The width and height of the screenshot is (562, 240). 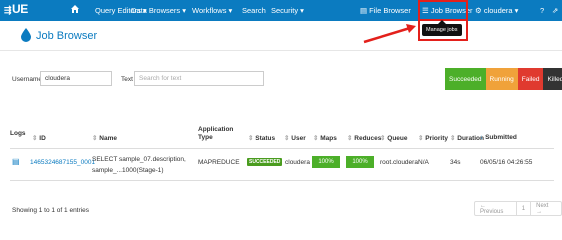 What do you see at coordinates (26, 35) in the screenshot?
I see `job-browser-icon` at bounding box center [26, 35].